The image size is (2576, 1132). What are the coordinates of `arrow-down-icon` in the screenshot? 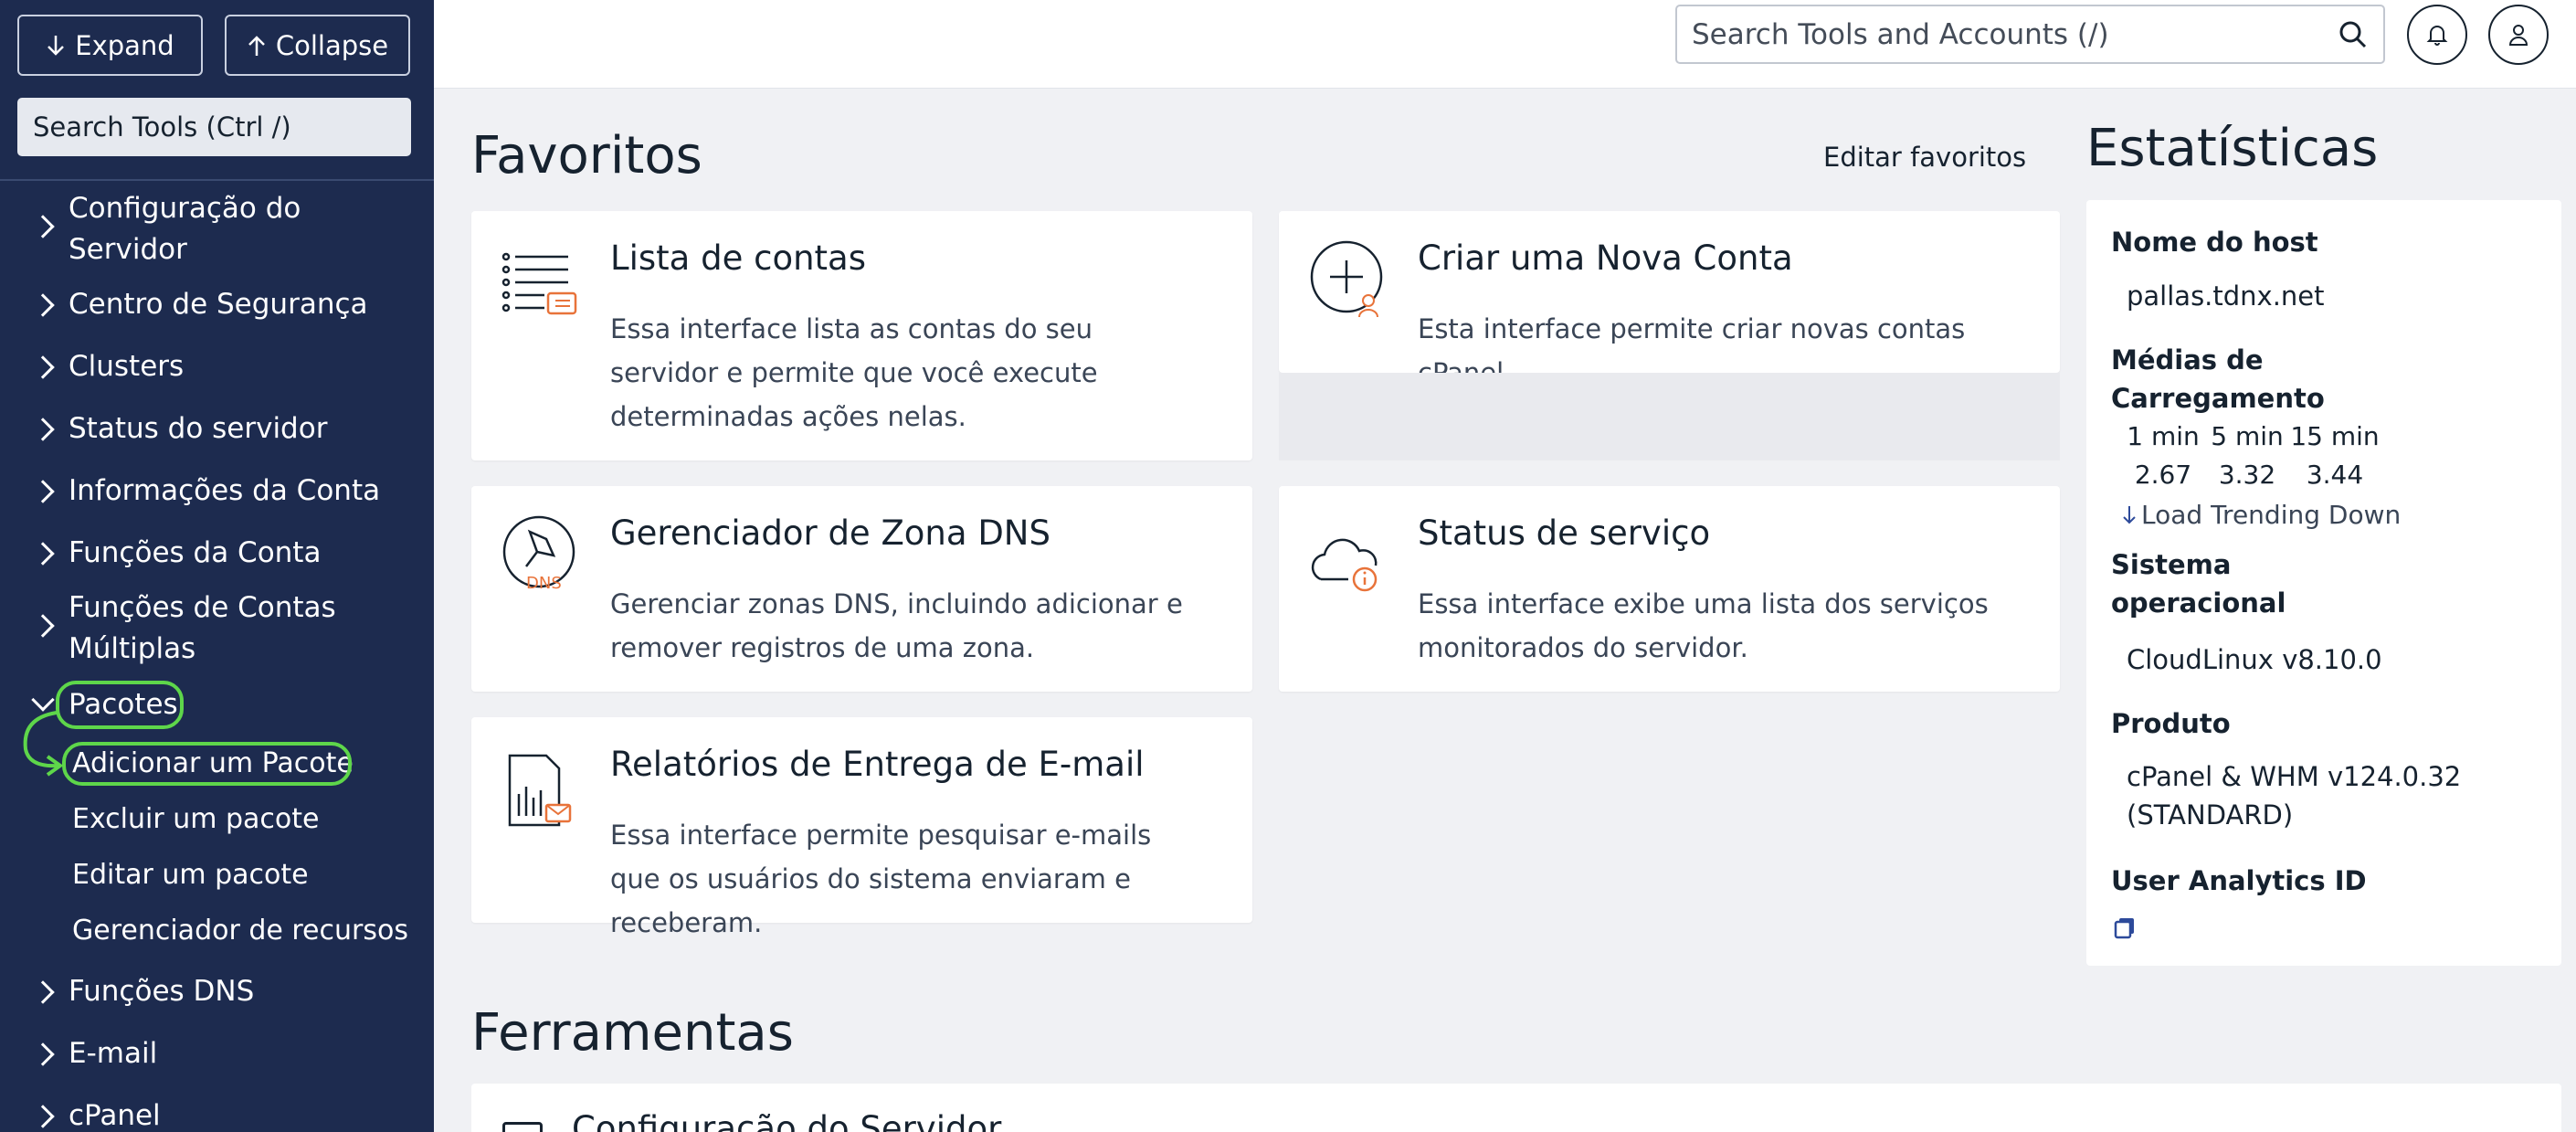 It's located at (2129, 514).